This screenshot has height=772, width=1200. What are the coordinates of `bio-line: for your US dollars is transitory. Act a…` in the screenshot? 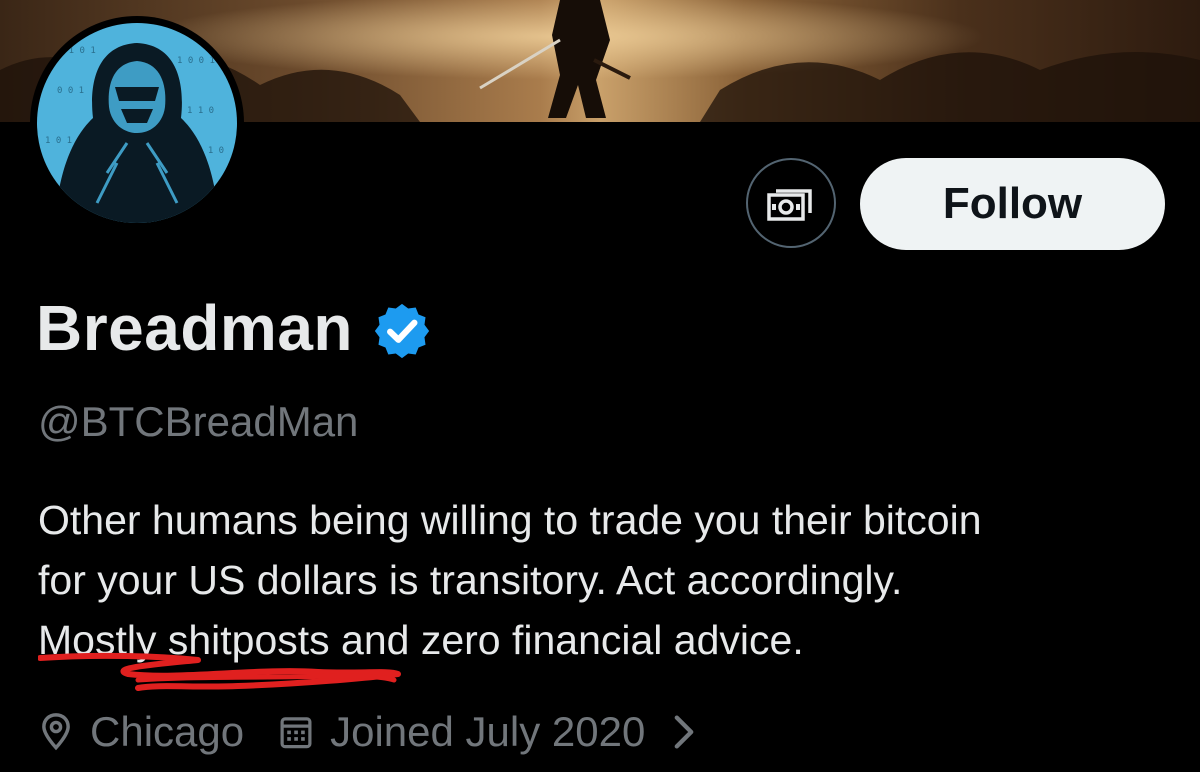 It's located at (470, 580).